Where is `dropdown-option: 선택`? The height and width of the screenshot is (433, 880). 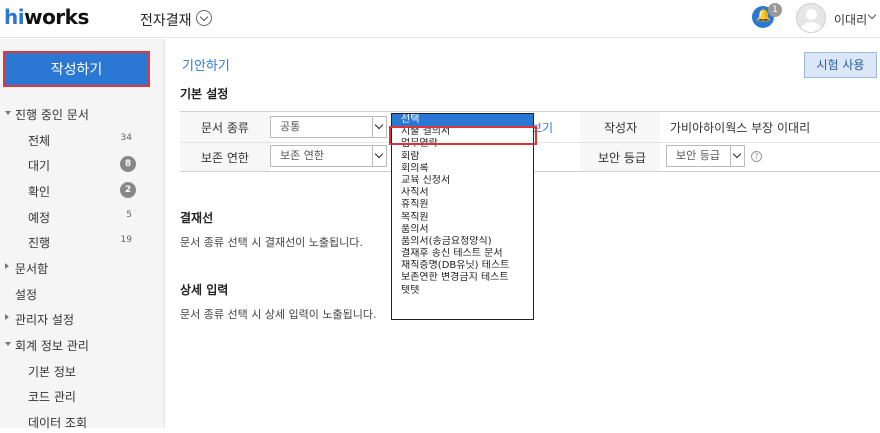
dropdown-option: 선택 is located at coordinates (462, 120).